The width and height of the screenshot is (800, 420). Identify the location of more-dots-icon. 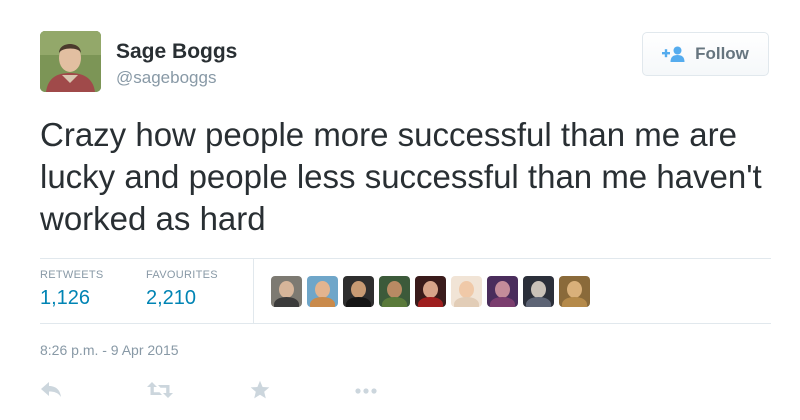
(366, 395).